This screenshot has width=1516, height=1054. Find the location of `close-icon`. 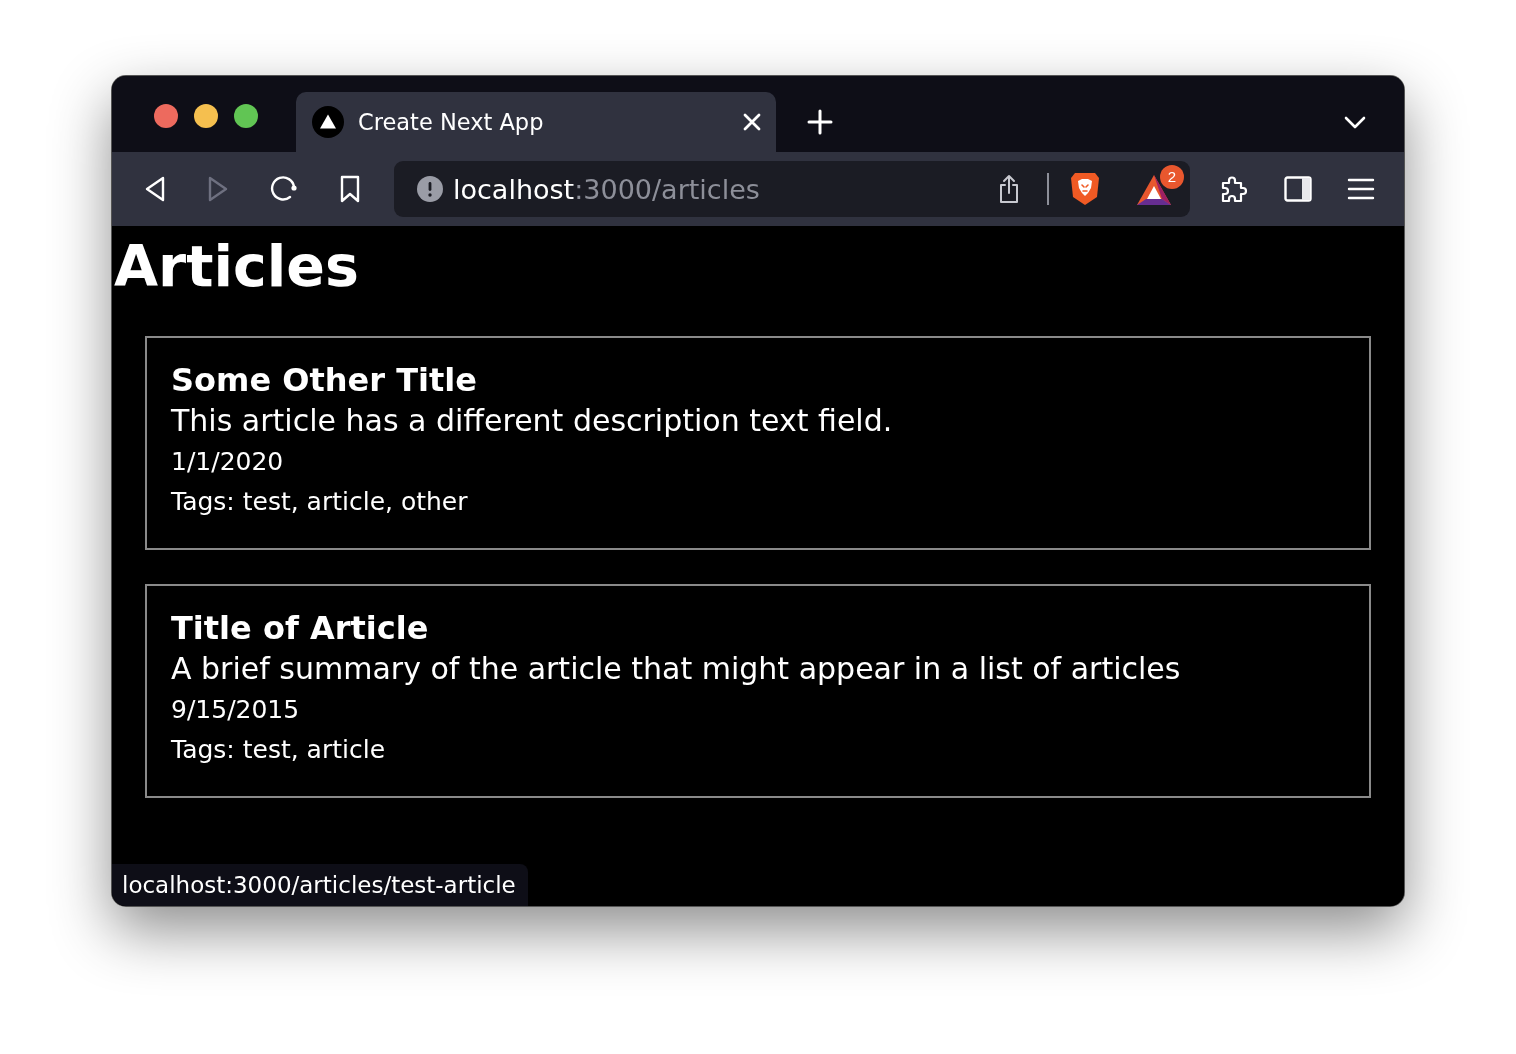

close-icon is located at coordinates (752, 122).